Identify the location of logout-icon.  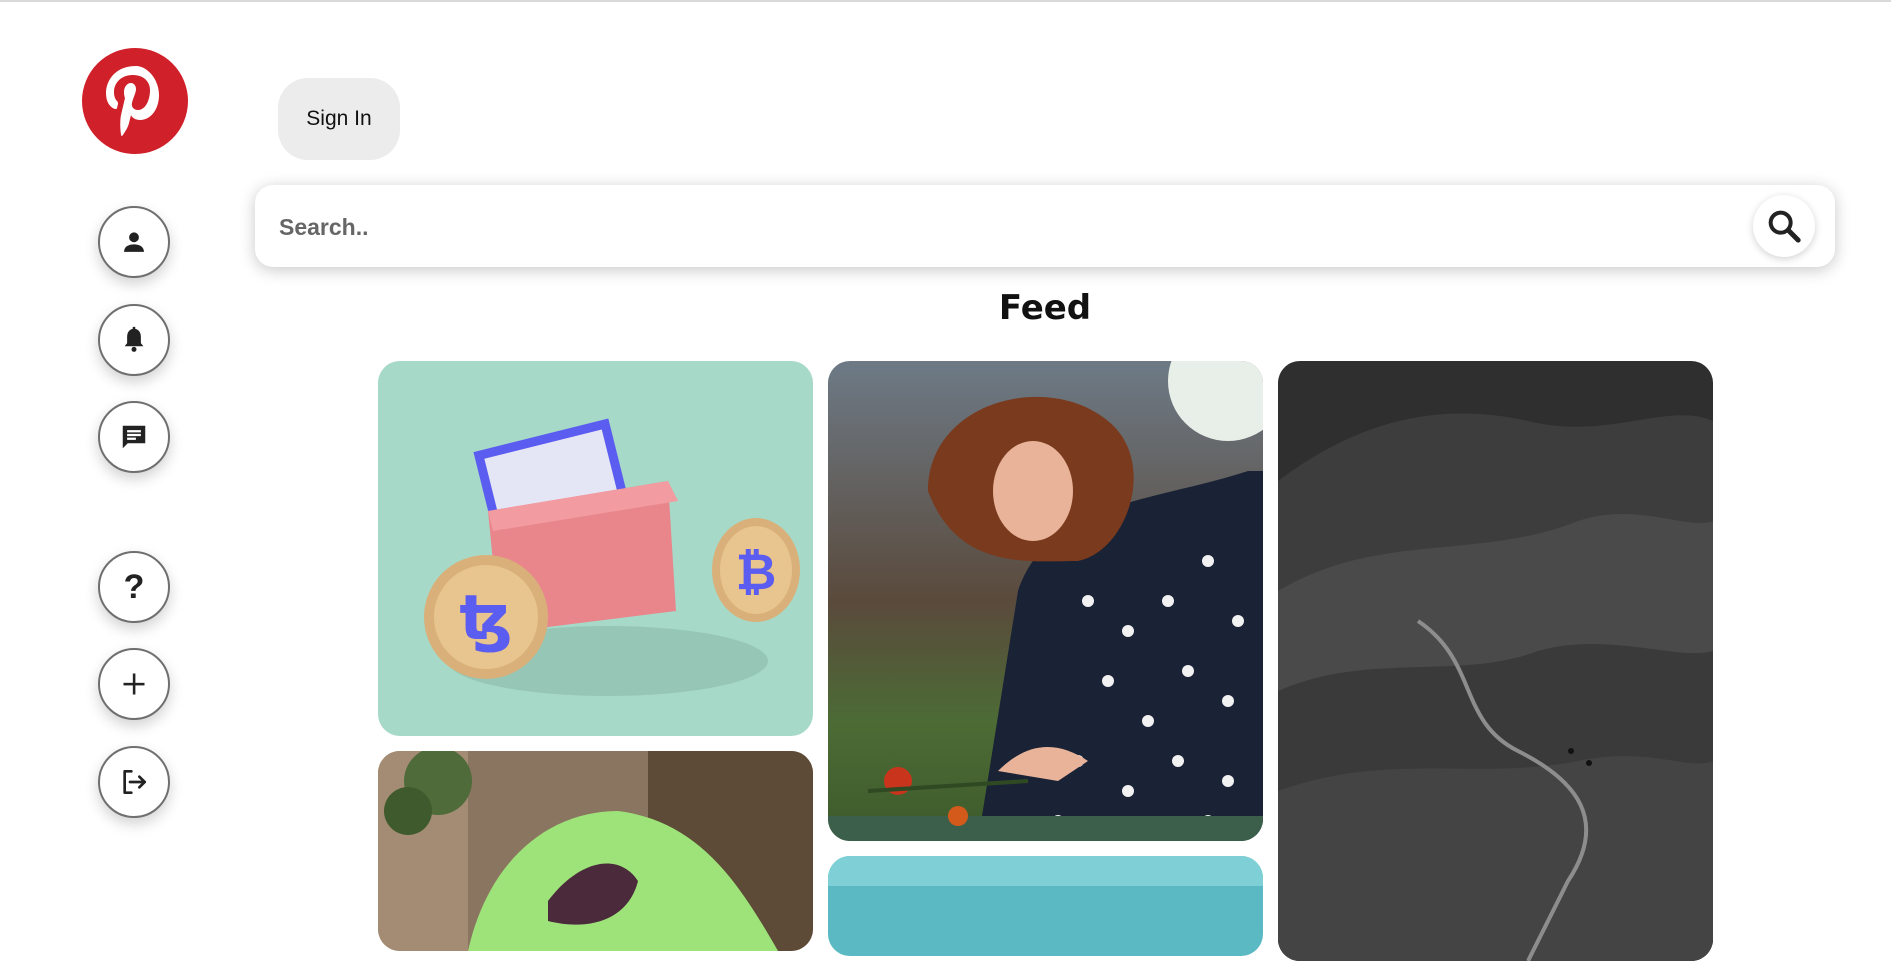
(134, 782).